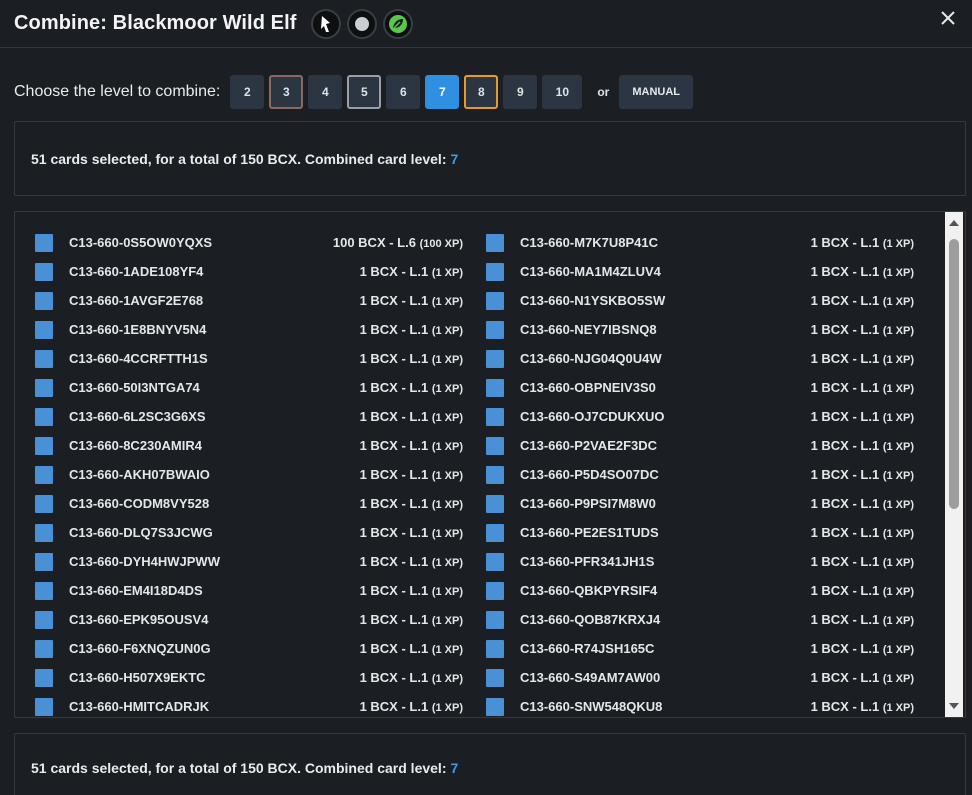  Describe the element at coordinates (603, 92) in the screenshot. I see `or-text: or` at that location.